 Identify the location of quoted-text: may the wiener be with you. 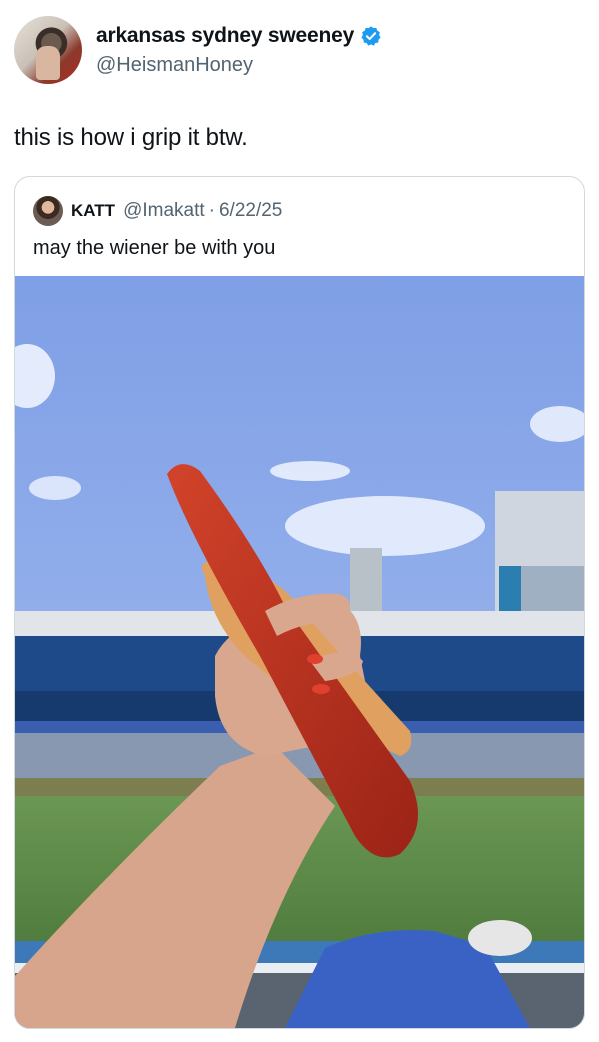
(154, 248).